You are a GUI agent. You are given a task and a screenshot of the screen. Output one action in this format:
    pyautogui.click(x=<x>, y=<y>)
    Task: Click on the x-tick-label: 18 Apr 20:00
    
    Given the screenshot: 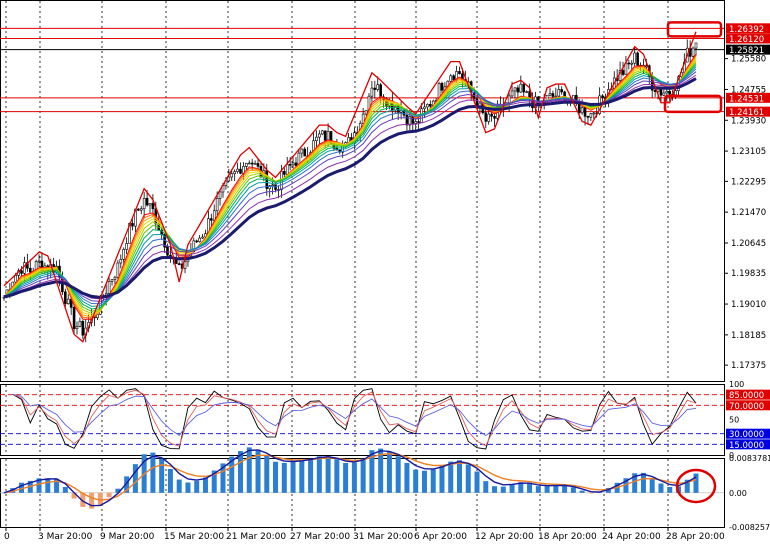 What is the action you would take?
    pyautogui.click(x=567, y=537)
    